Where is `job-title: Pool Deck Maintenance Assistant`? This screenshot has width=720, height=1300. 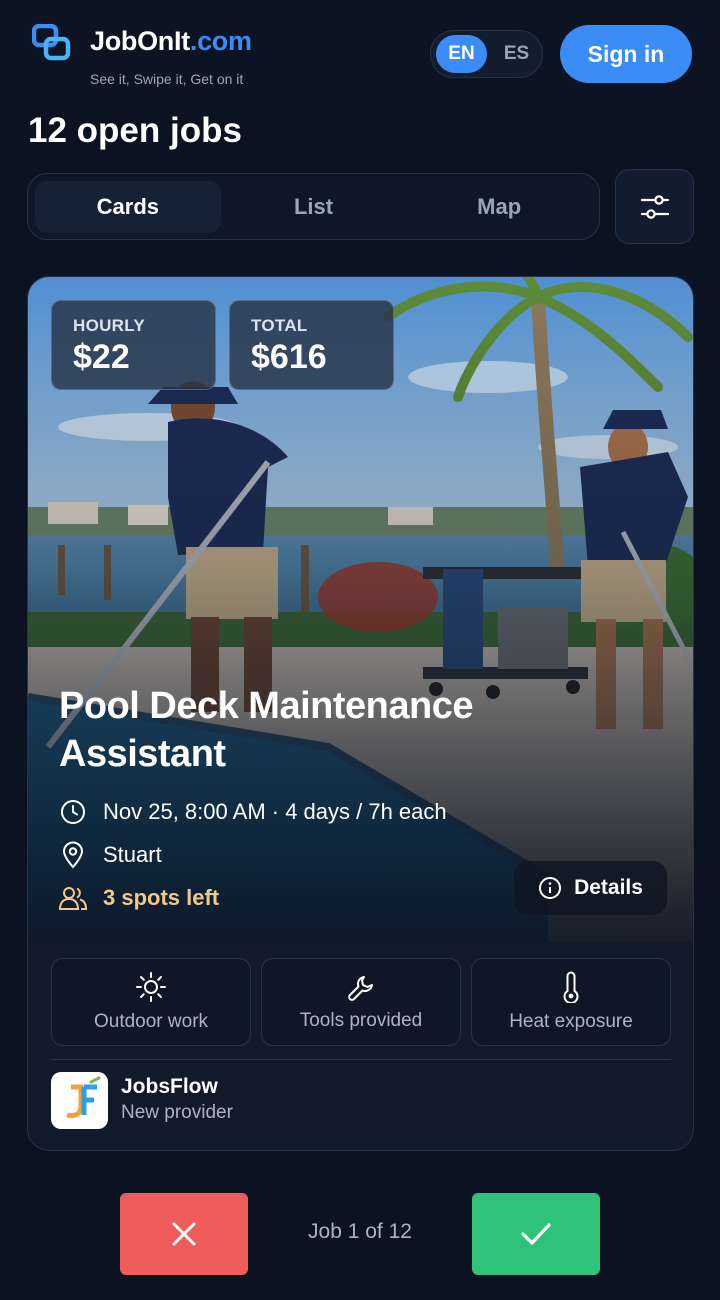 job-title: Pool Deck Maintenance Assistant is located at coordinates (266, 730).